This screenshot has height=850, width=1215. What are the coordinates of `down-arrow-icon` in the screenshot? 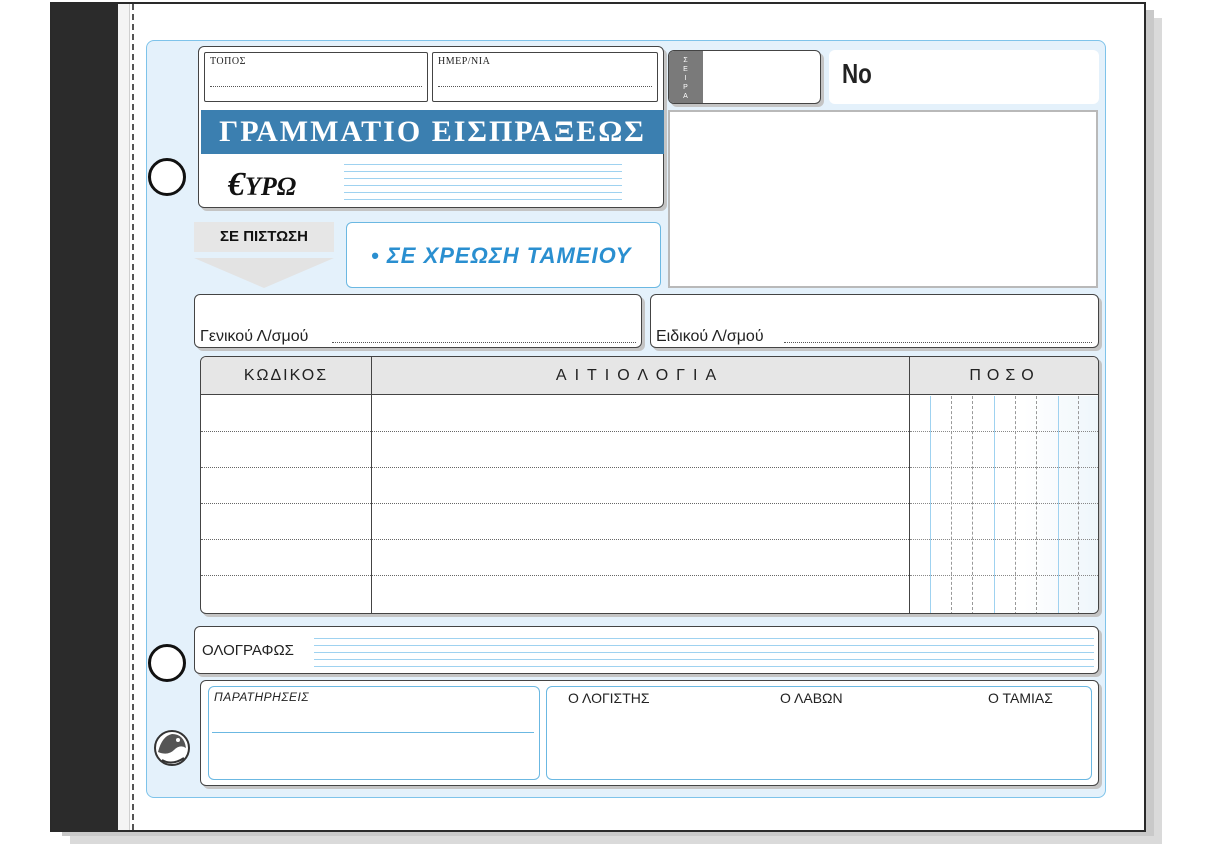 It's located at (264, 273).